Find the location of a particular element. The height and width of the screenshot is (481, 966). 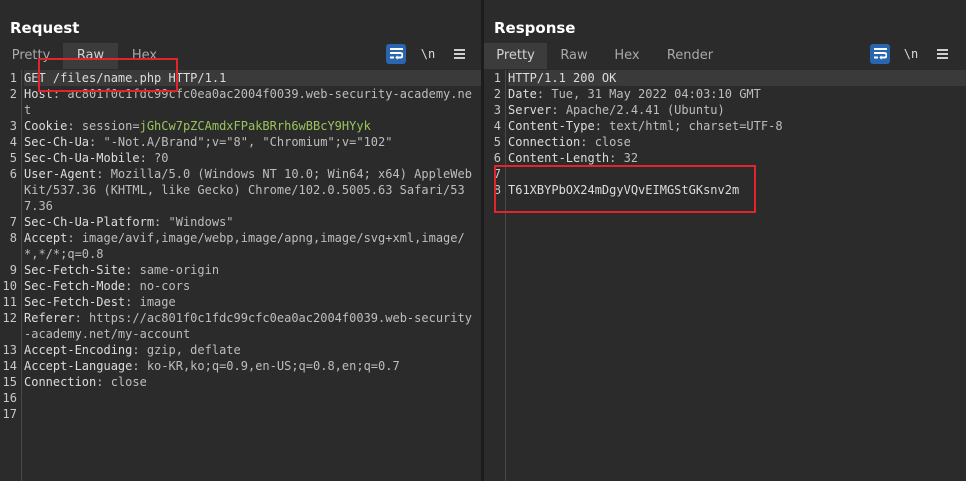

response-line-number: 2 is located at coordinates (497, 94).